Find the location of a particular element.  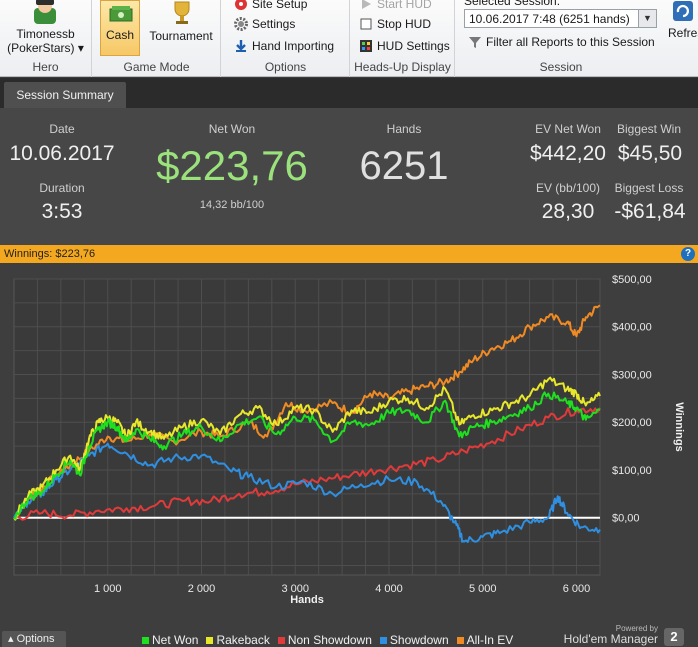

legend-label: Showdown is located at coordinates (419, 640).